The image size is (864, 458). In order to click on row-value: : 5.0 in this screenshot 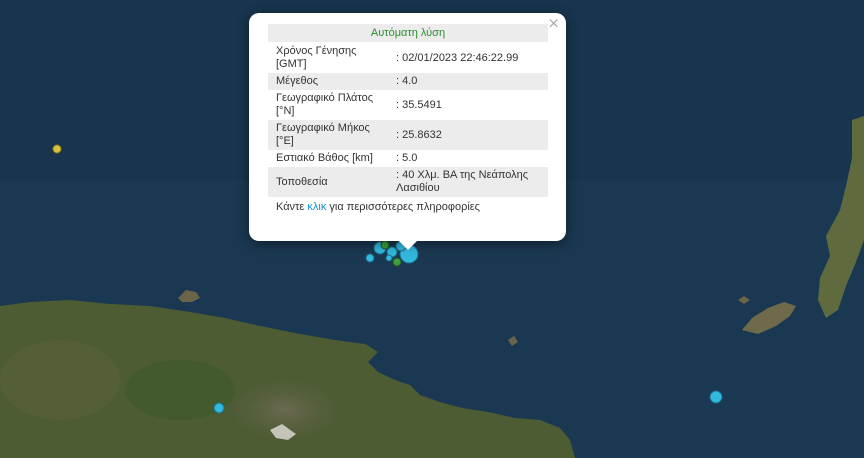, I will do `click(407, 158)`.